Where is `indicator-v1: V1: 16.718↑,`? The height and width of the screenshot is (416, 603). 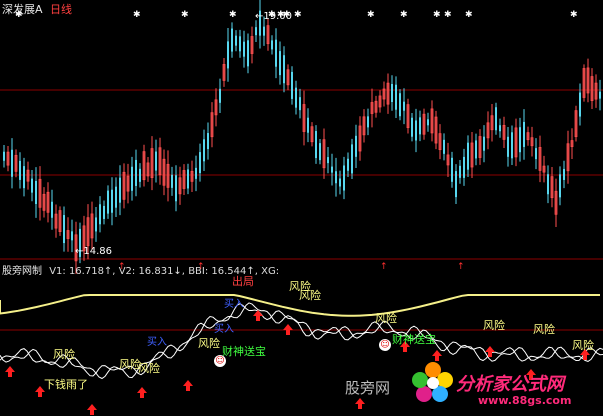
indicator-v1: V1: 16.718↑, is located at coordinates (82, 271).